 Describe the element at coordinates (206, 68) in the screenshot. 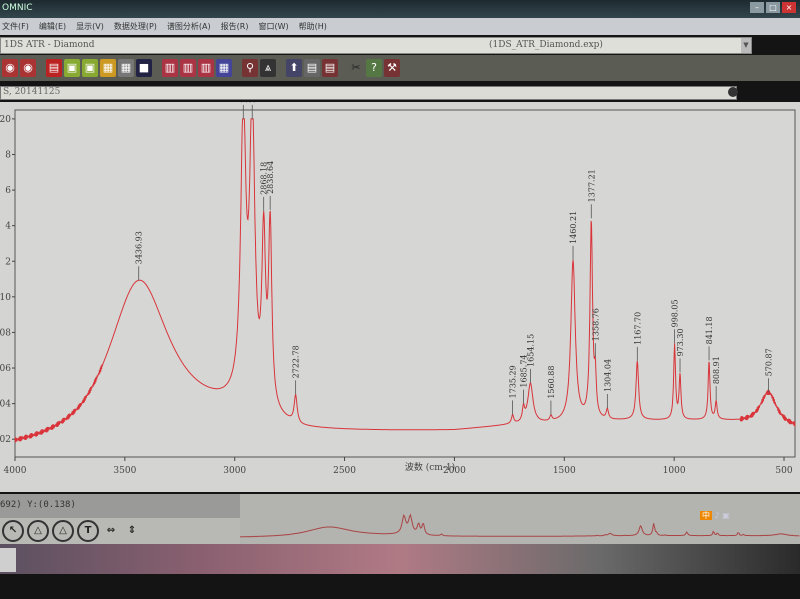

I see `transmittance-icon: ▥` at that location.